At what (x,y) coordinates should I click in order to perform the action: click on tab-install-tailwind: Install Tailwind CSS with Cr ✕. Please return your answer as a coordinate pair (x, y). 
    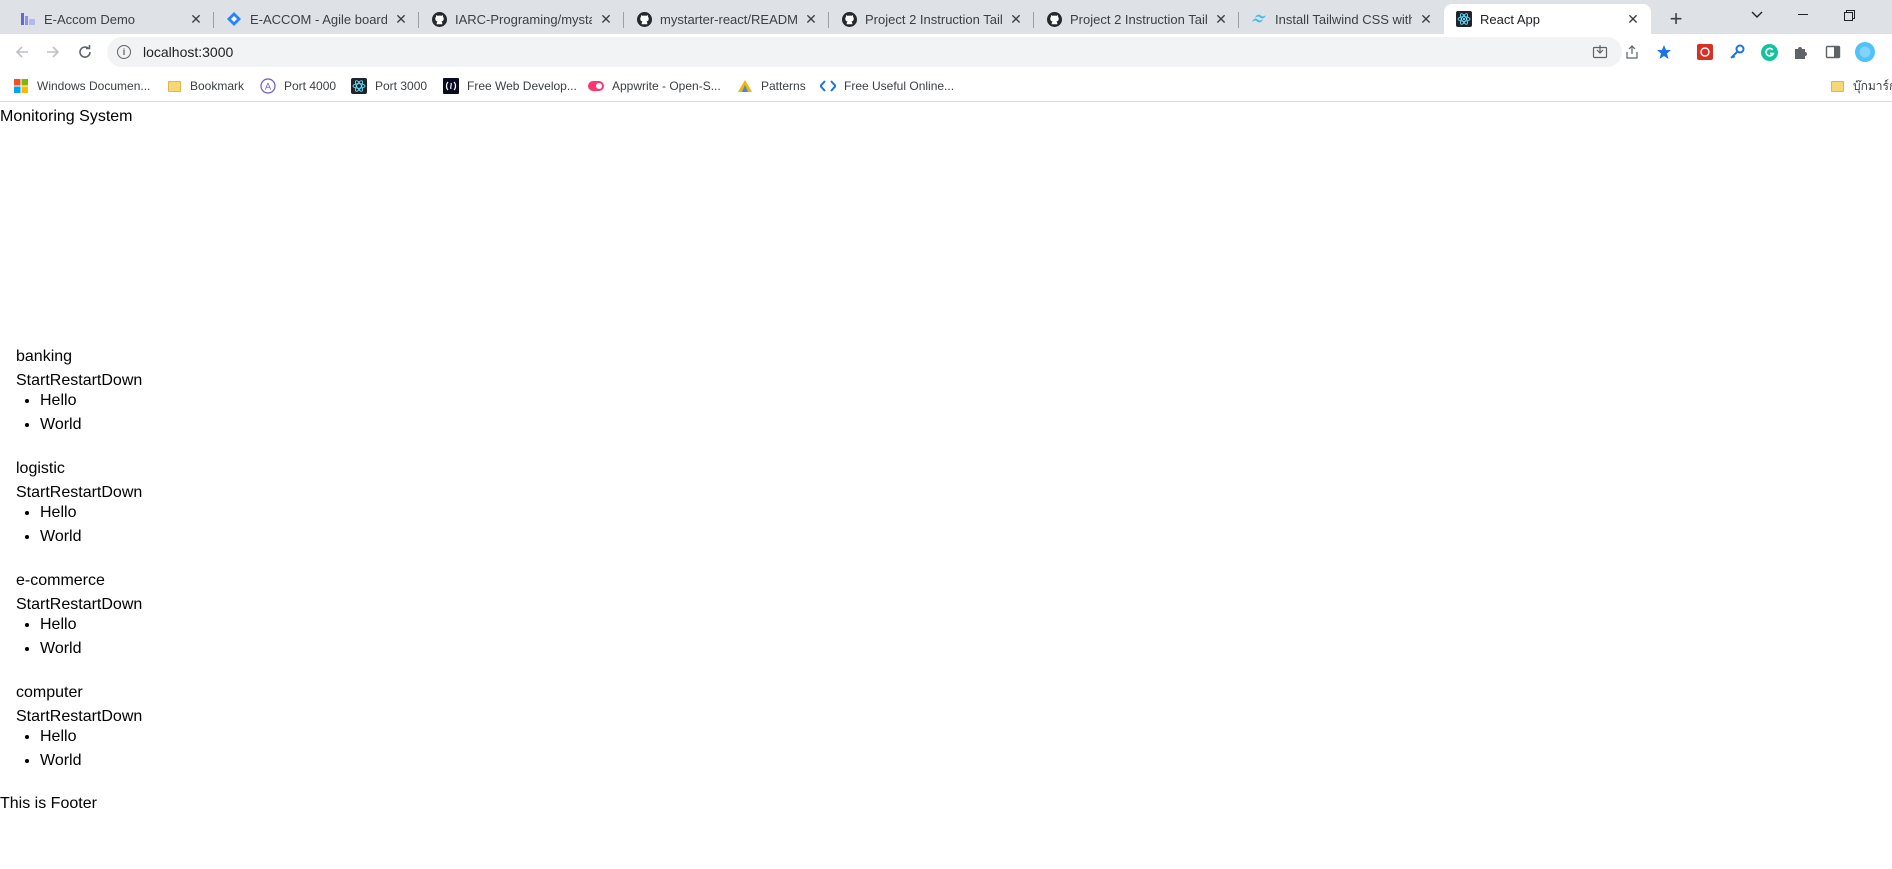
    Looking at the image, I should click on (1341, 19).